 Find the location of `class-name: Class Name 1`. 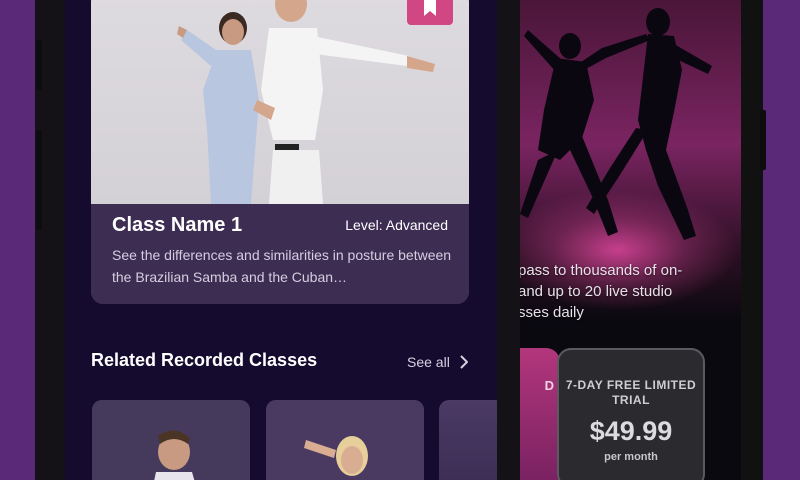

class-name: Class Name 1 is located at coordinates (177, 225).